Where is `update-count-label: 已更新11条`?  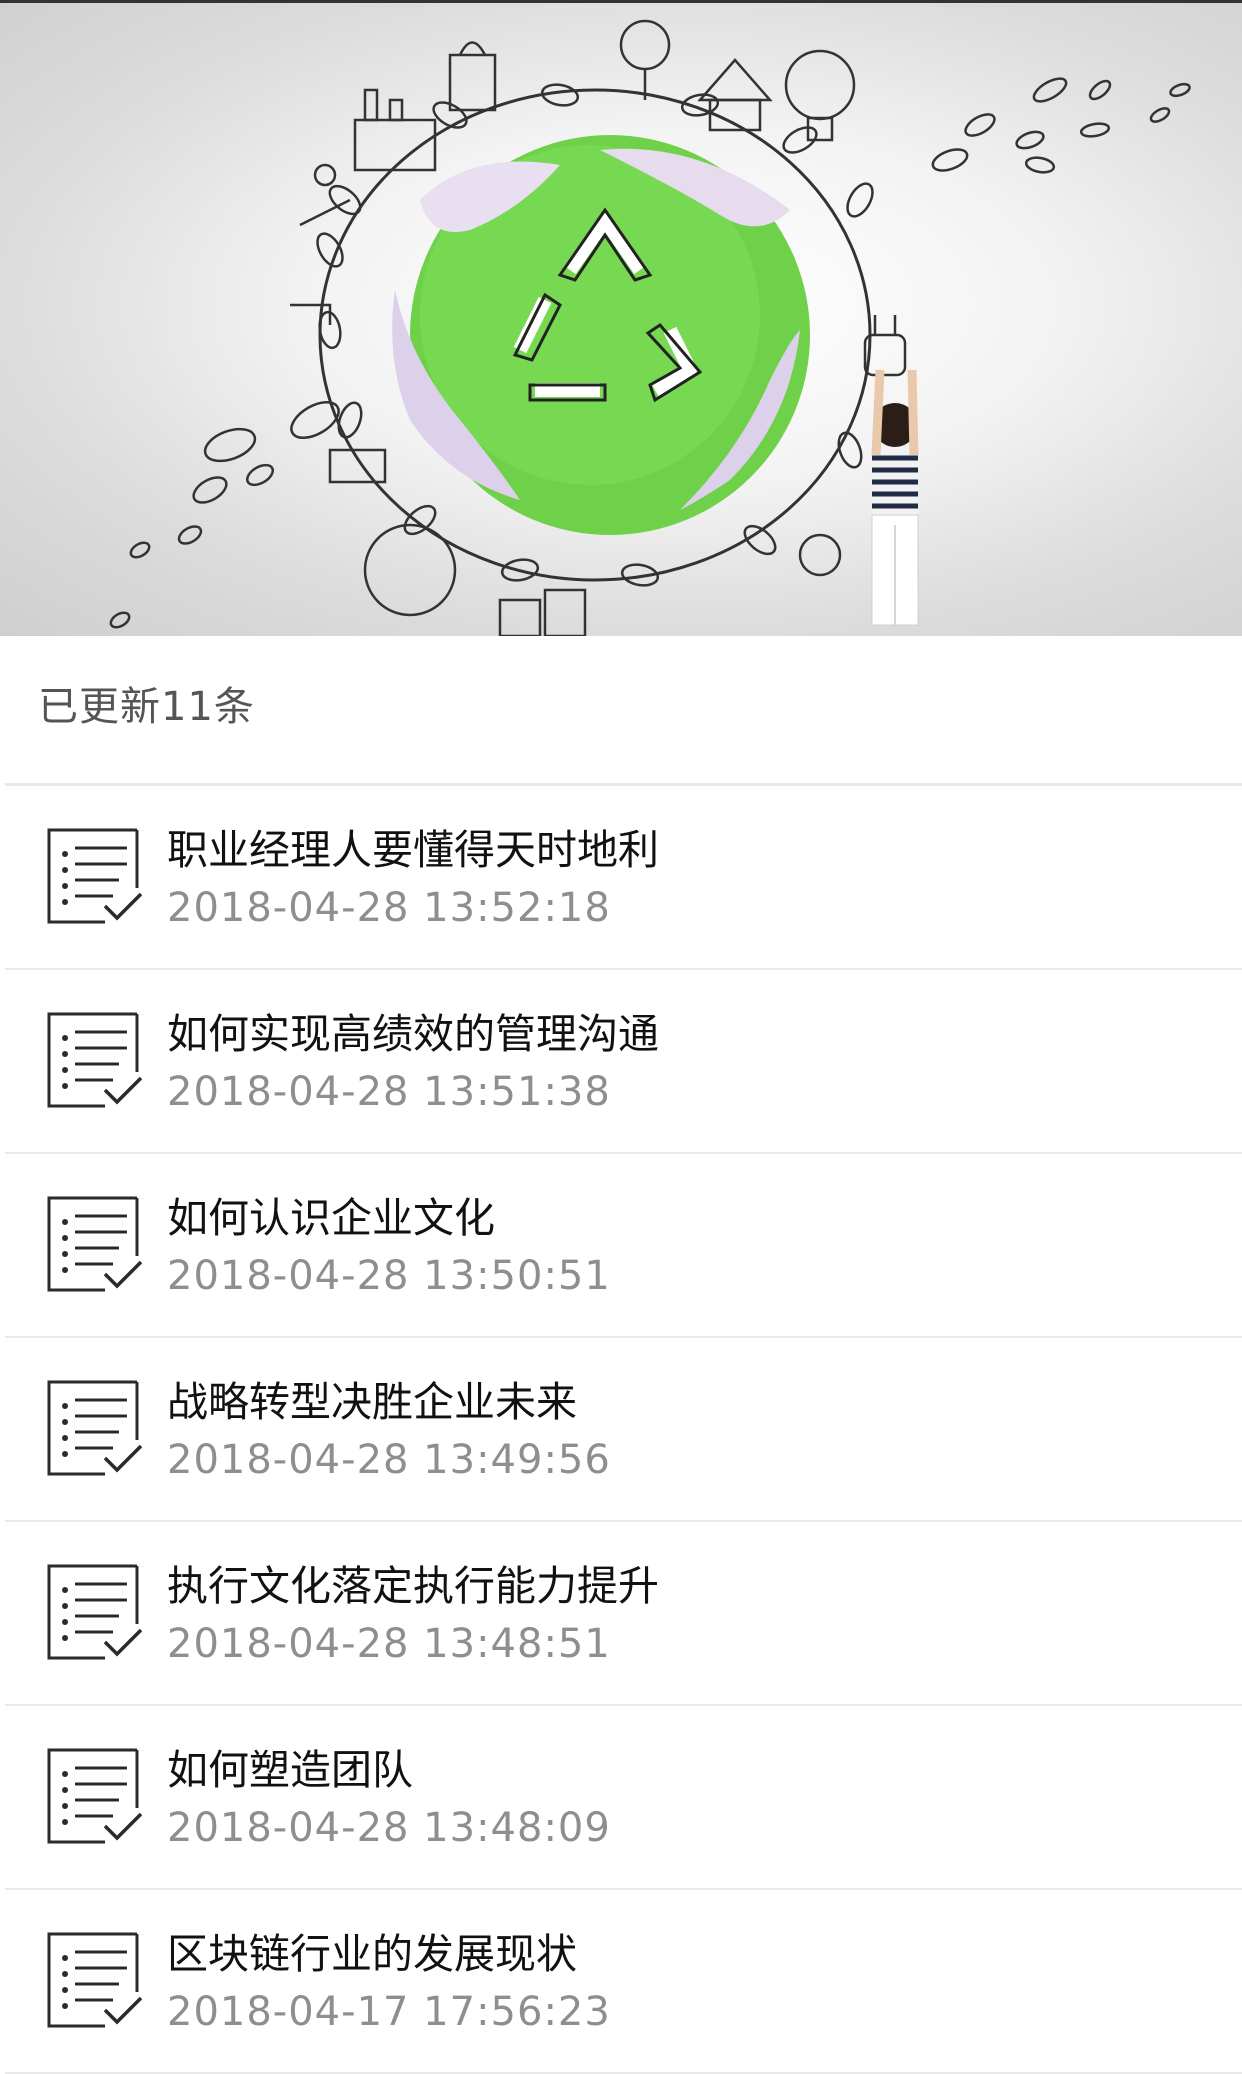
update-count-label: 已更新11条 is located at coordinates (146, 707).